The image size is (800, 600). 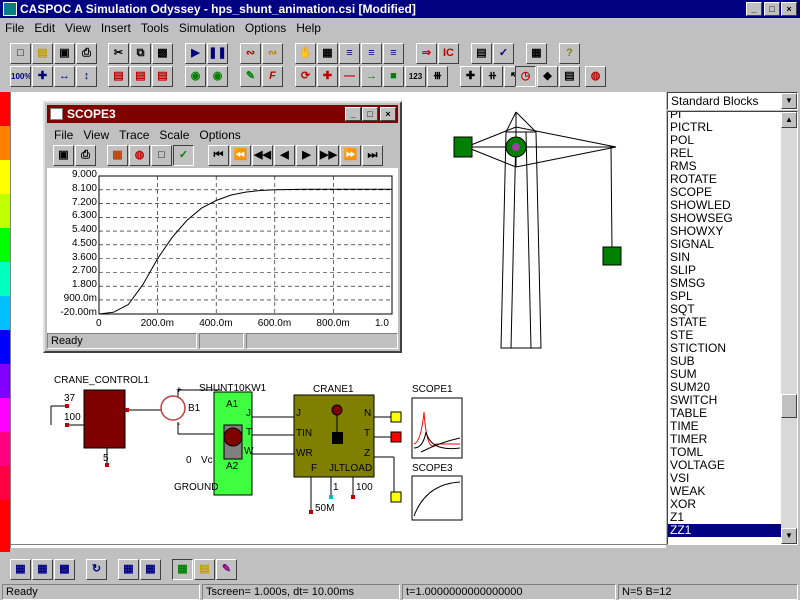 I want to click on scope-traces-icon: ▦, so click(x=117, y=155).